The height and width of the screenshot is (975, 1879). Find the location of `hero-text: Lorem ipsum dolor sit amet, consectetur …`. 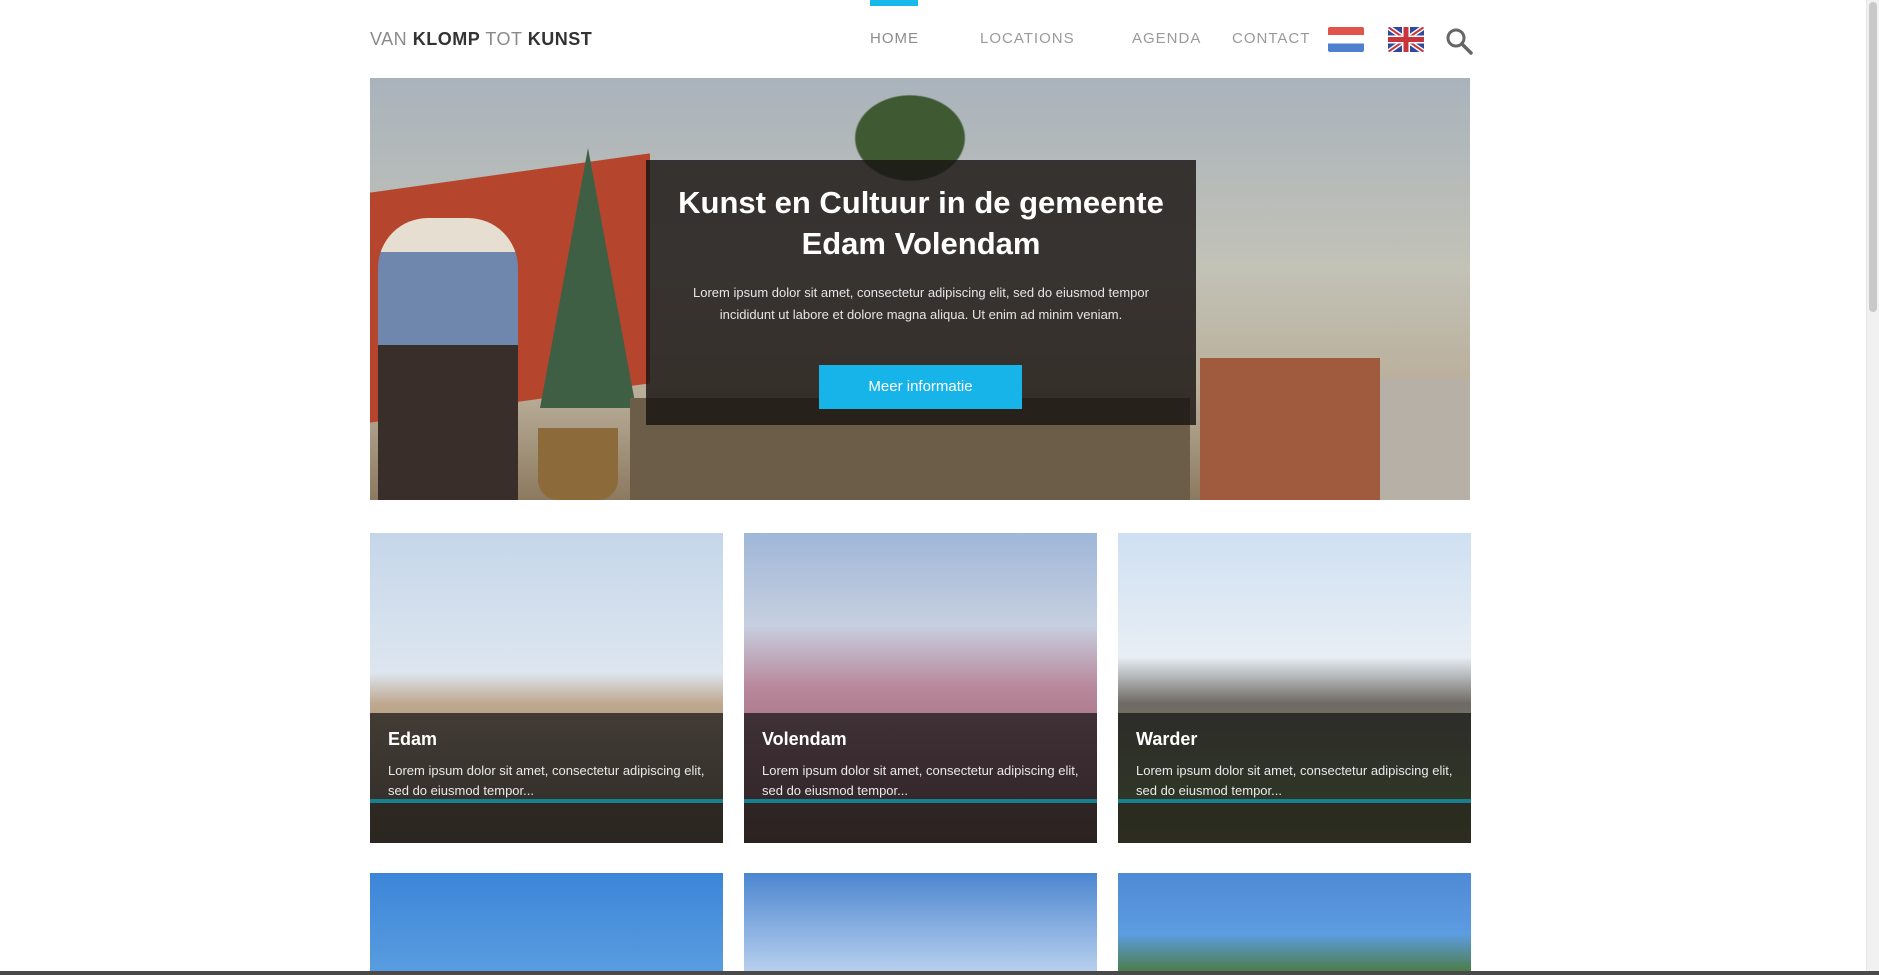

hero-text: Lorem ipsum dolor sit amet, consectetur … is located at coordinates (921, 303).